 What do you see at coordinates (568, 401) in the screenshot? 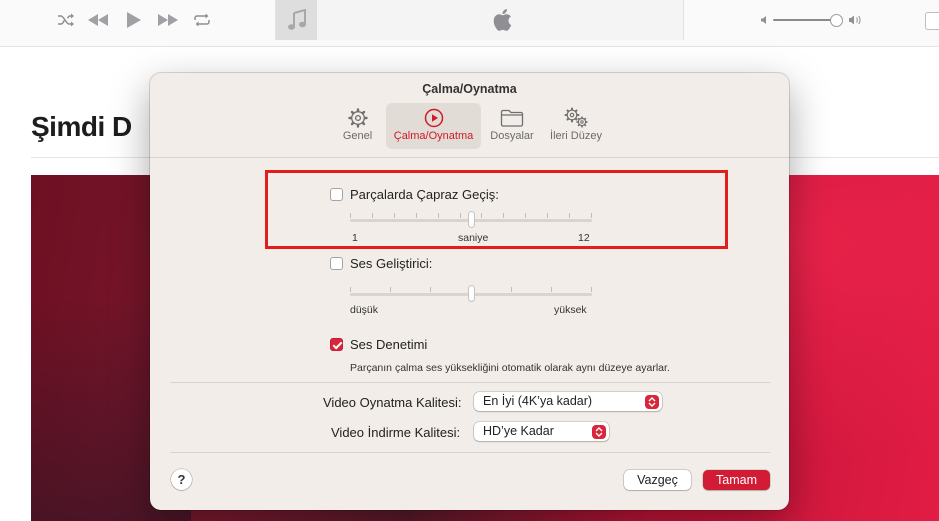
I see `video-playback-quality-select: En İyi (4K’ya kadar)` at bounding box center [568, 401].